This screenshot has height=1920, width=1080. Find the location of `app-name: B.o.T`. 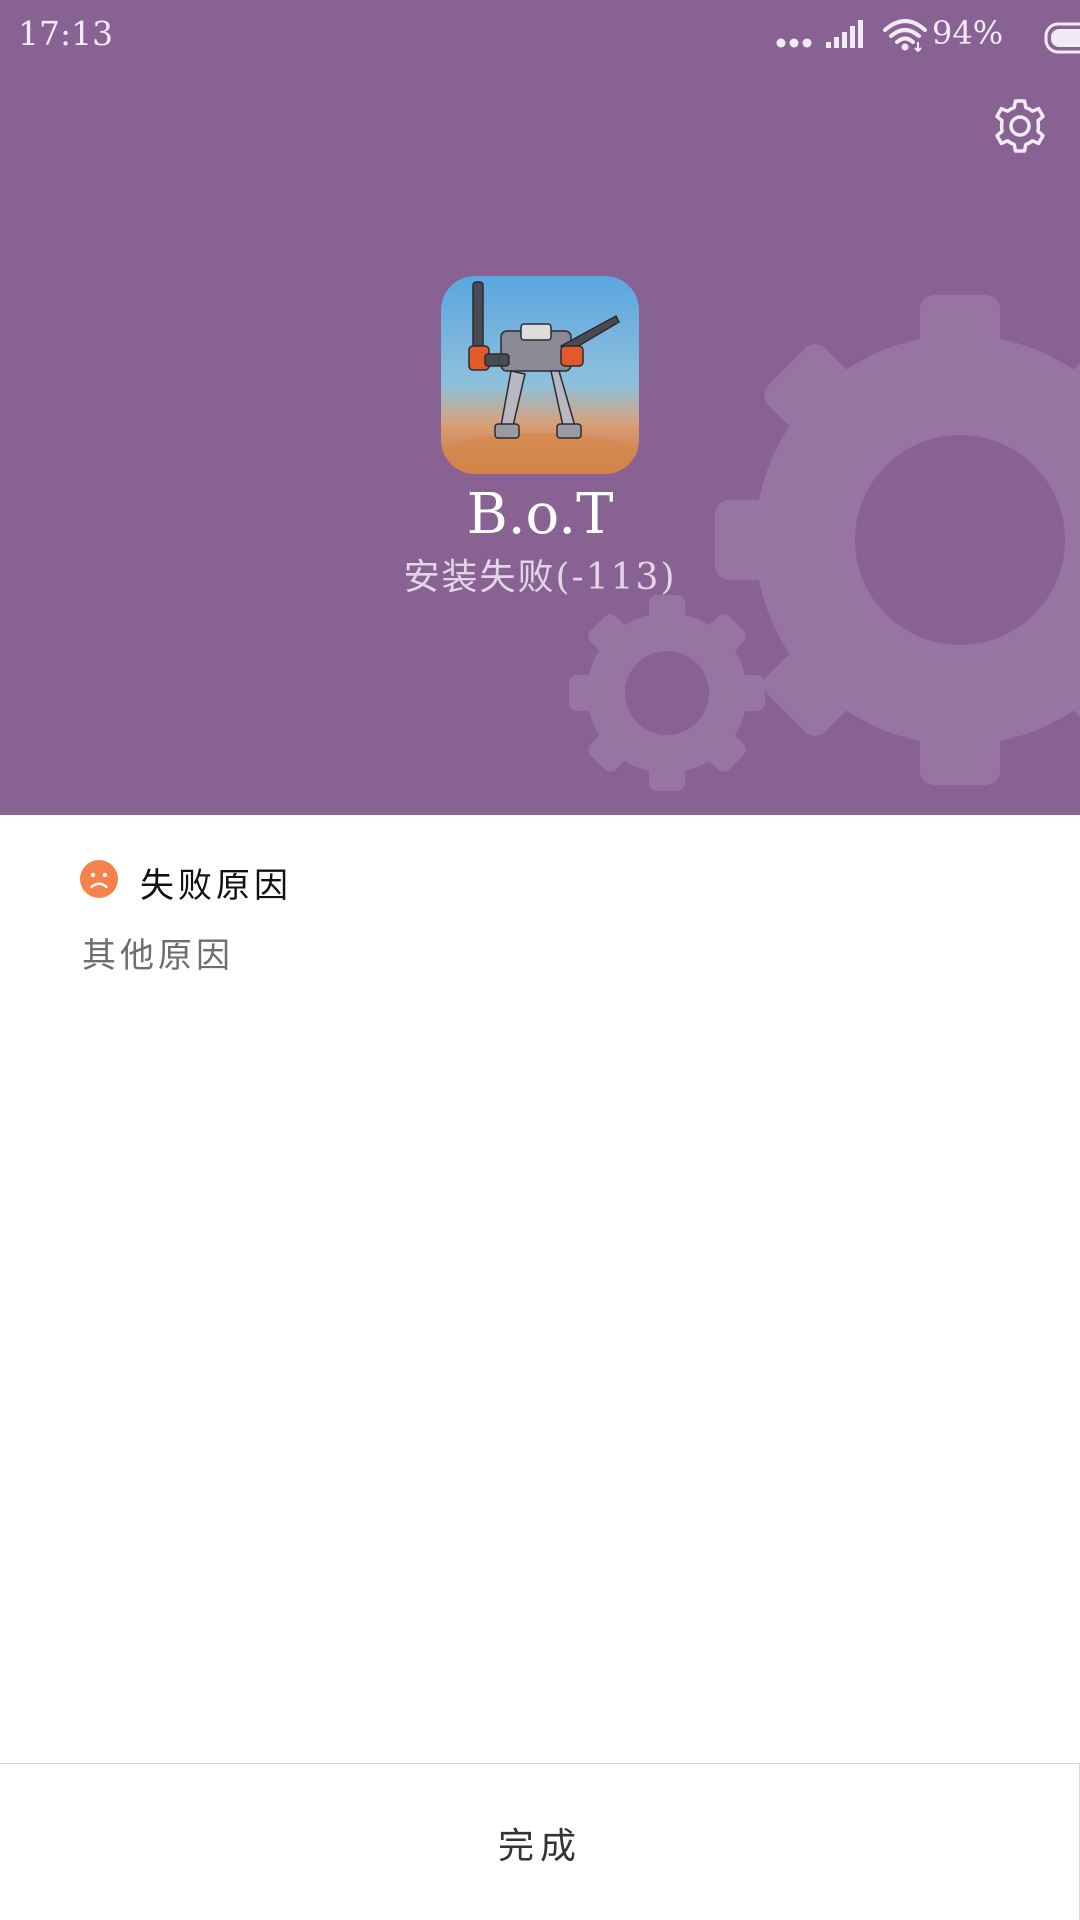

app-name: B.o.T is located at coordinates (540, 514).